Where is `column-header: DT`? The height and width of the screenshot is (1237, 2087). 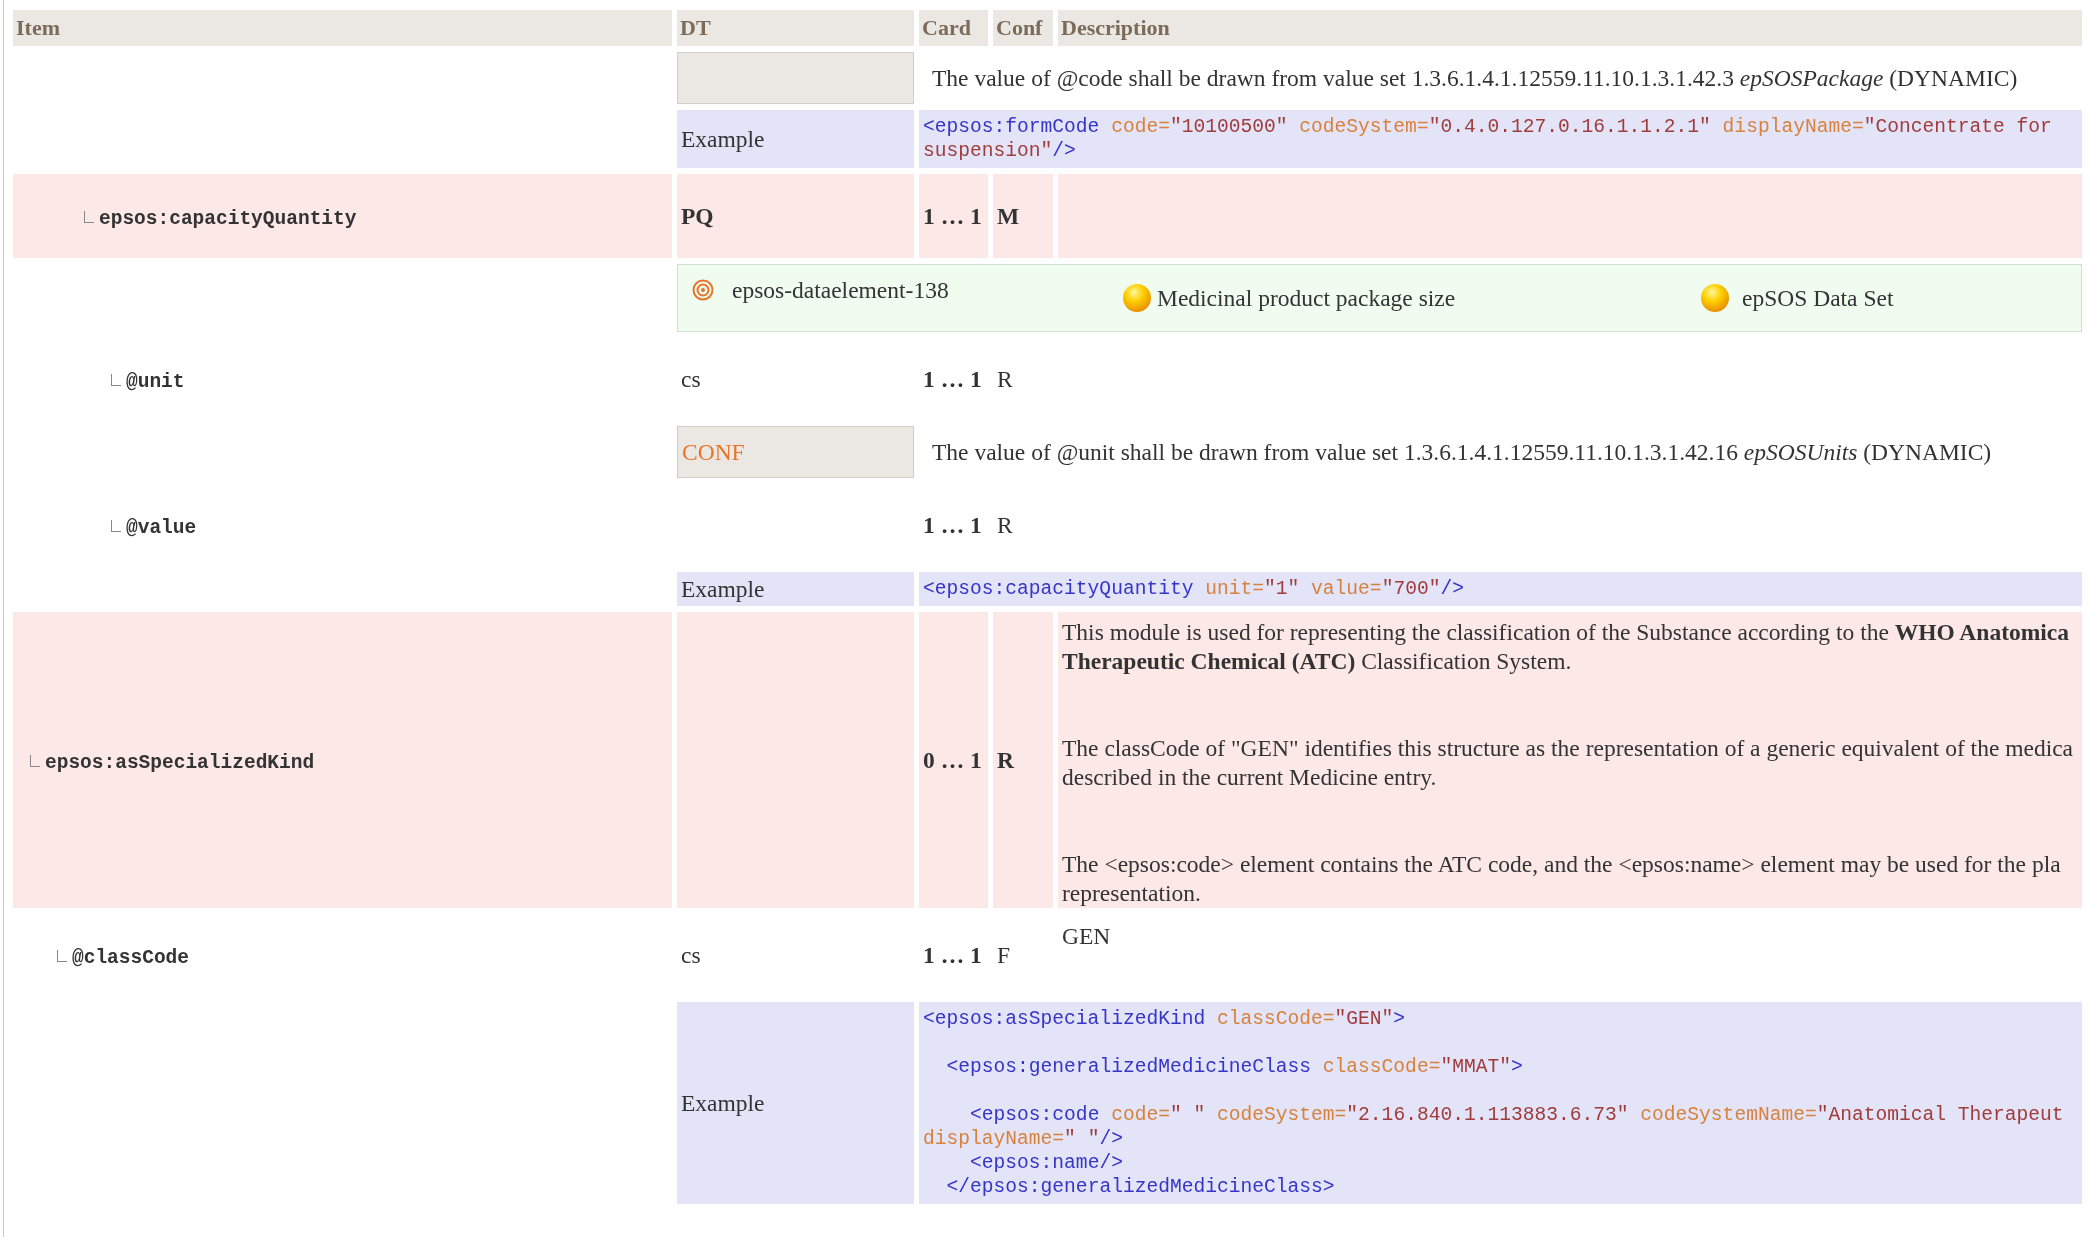
column-header: DT is located at coordinates (795, 28).